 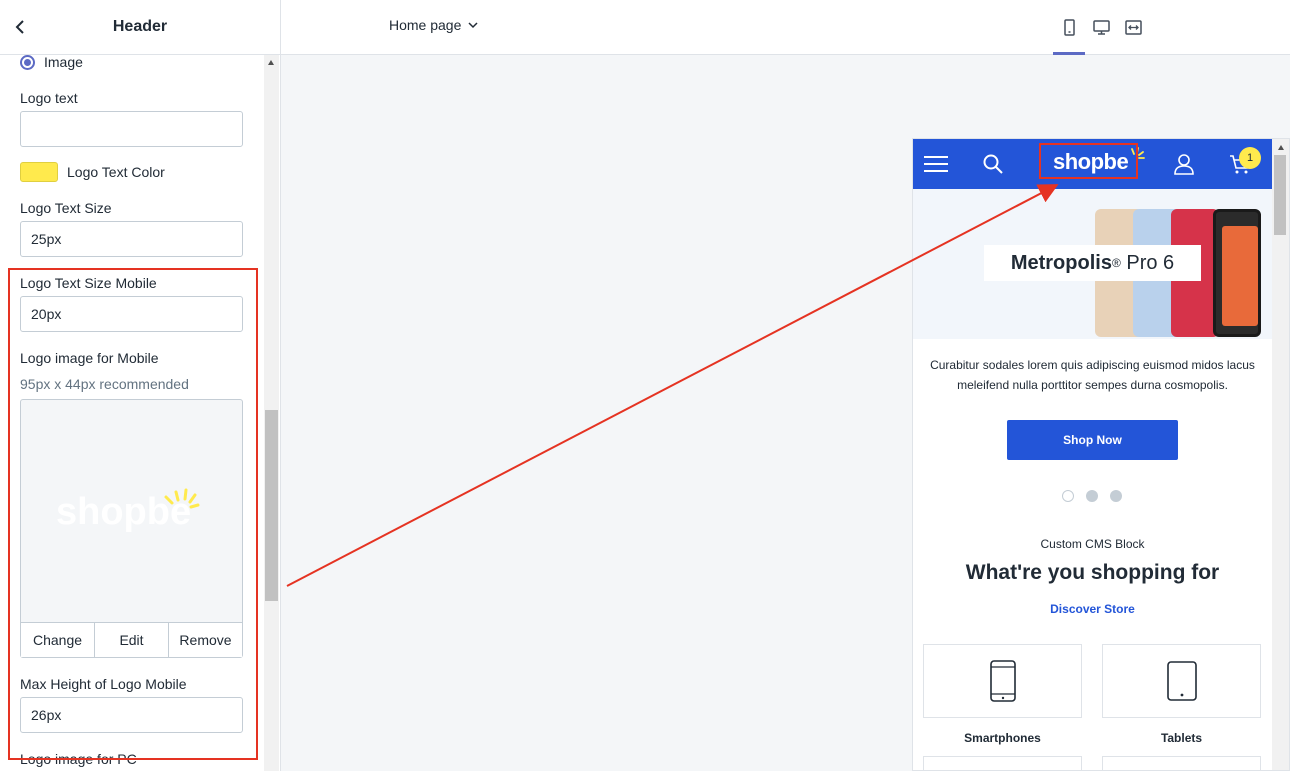 I want to click on category-card-tablets, so click(x=1181, y=681).